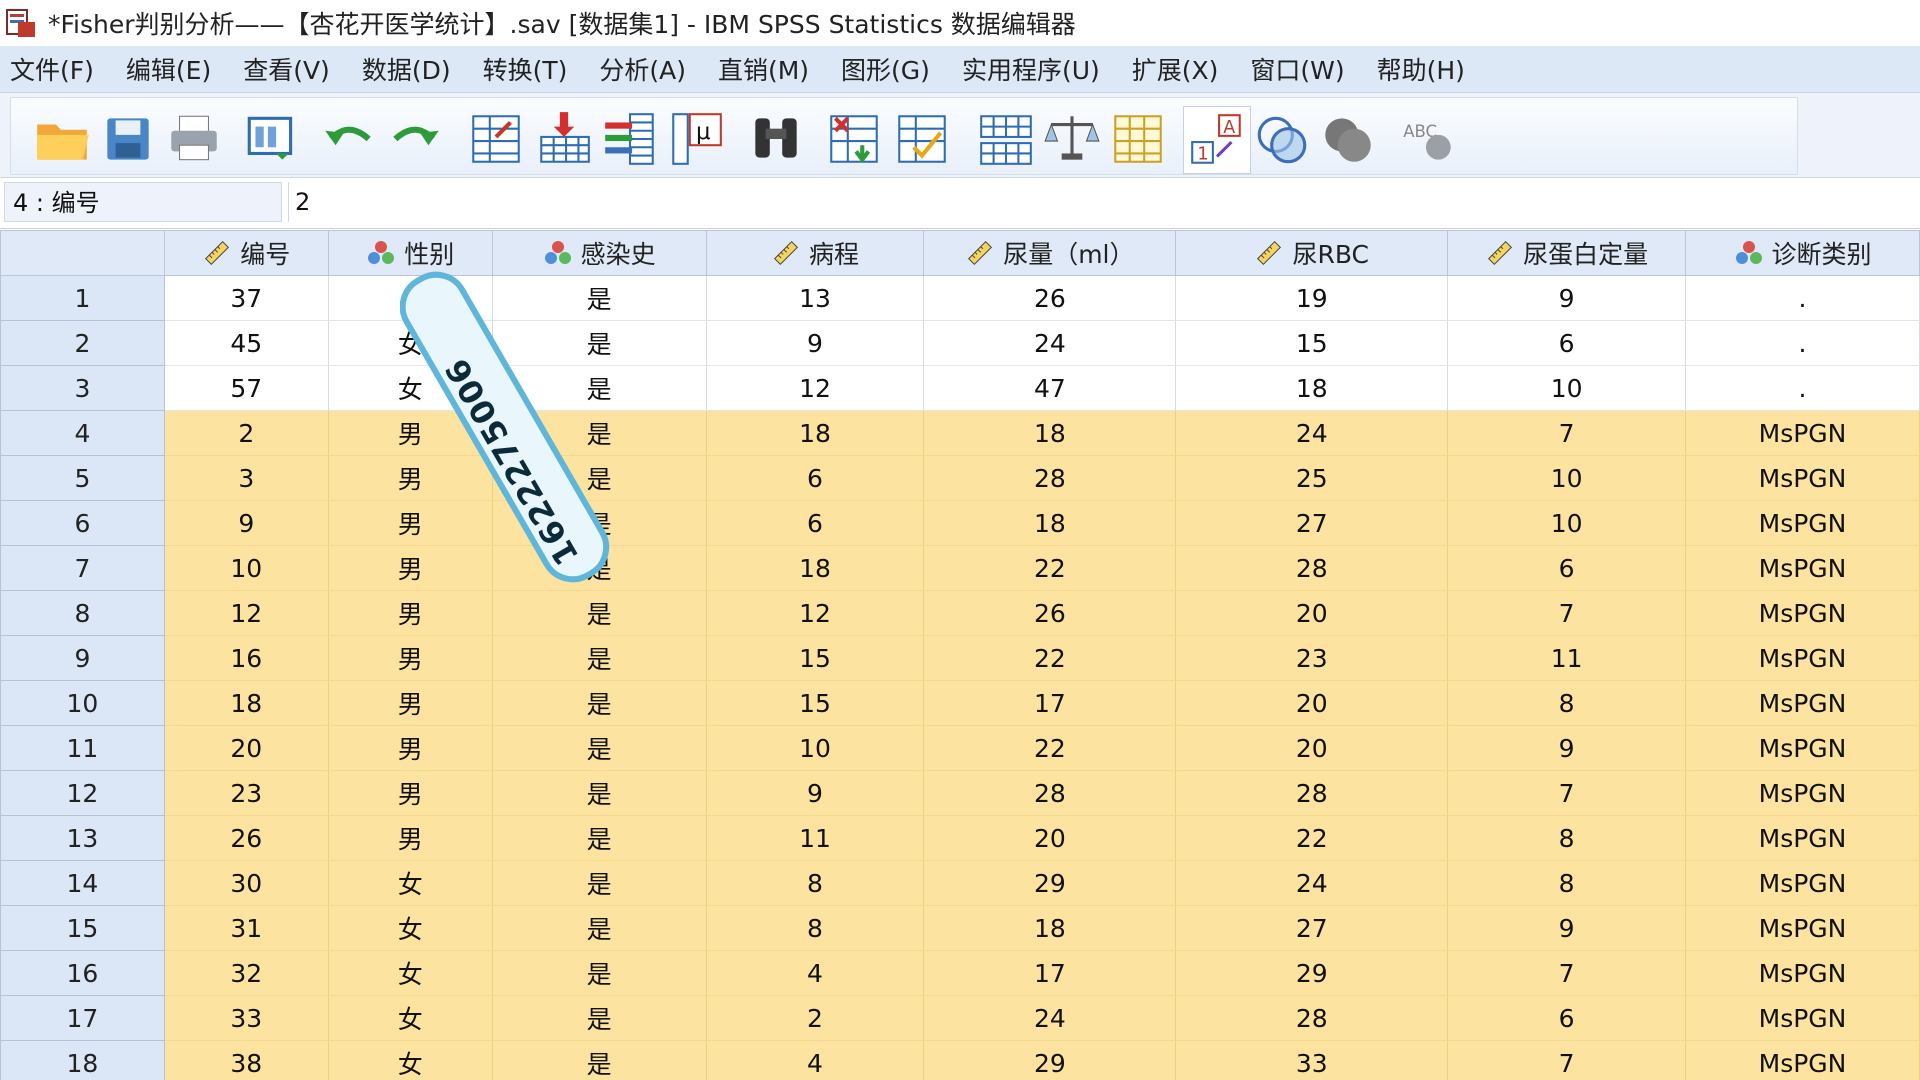  I want to click on data-cell: 3, so click(246, 478).